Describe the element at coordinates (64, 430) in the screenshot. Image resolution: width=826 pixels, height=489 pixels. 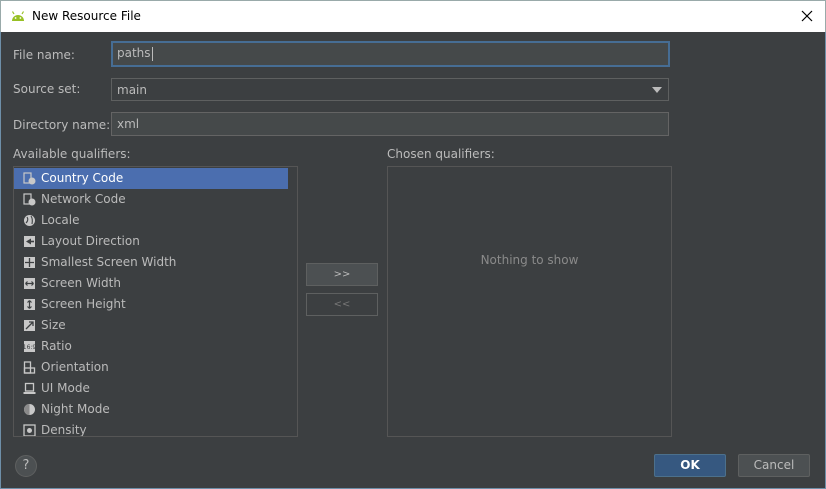
I see `qualifier-label: Density` at that location.